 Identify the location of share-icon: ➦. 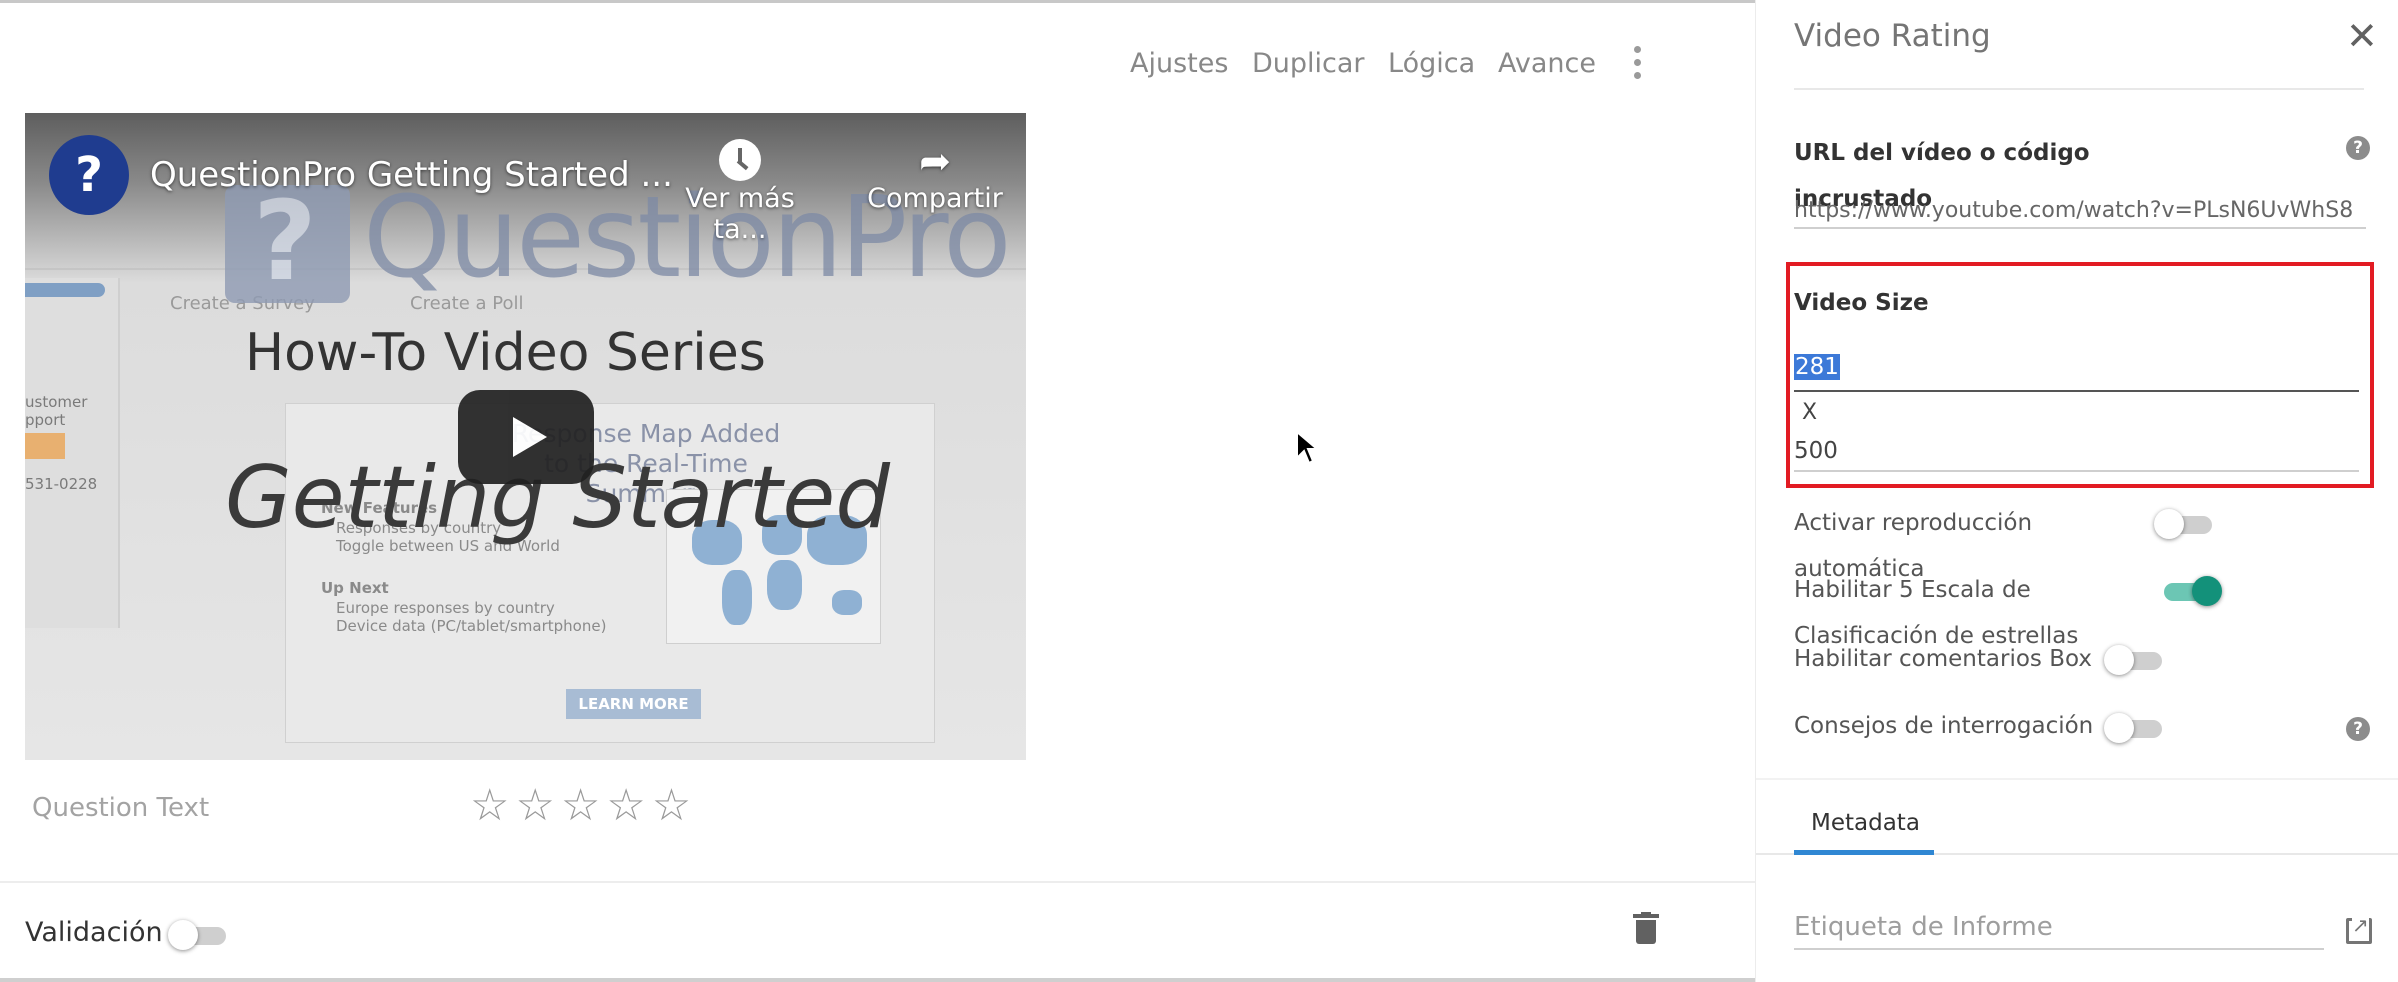
(935, 161).